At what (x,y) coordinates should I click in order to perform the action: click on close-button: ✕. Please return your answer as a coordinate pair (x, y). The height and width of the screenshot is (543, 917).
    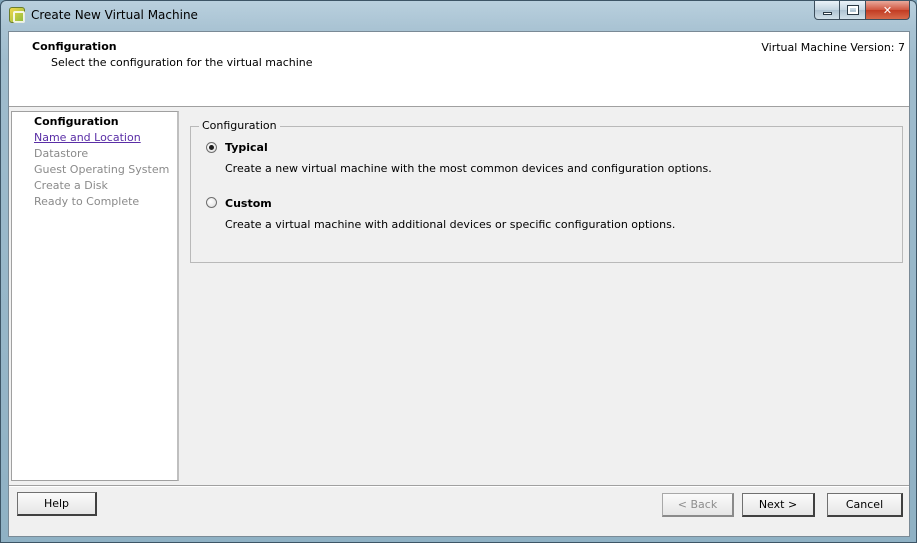
    Looking at the image, I should click on (888, 10).